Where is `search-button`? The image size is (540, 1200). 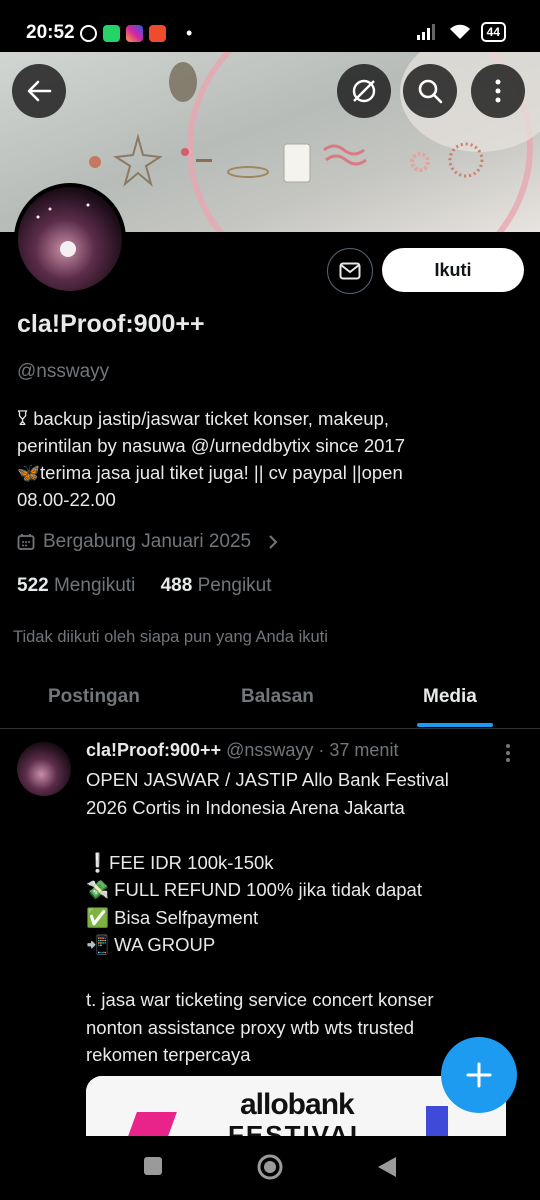 search-button is located at coordinates (430, 91).